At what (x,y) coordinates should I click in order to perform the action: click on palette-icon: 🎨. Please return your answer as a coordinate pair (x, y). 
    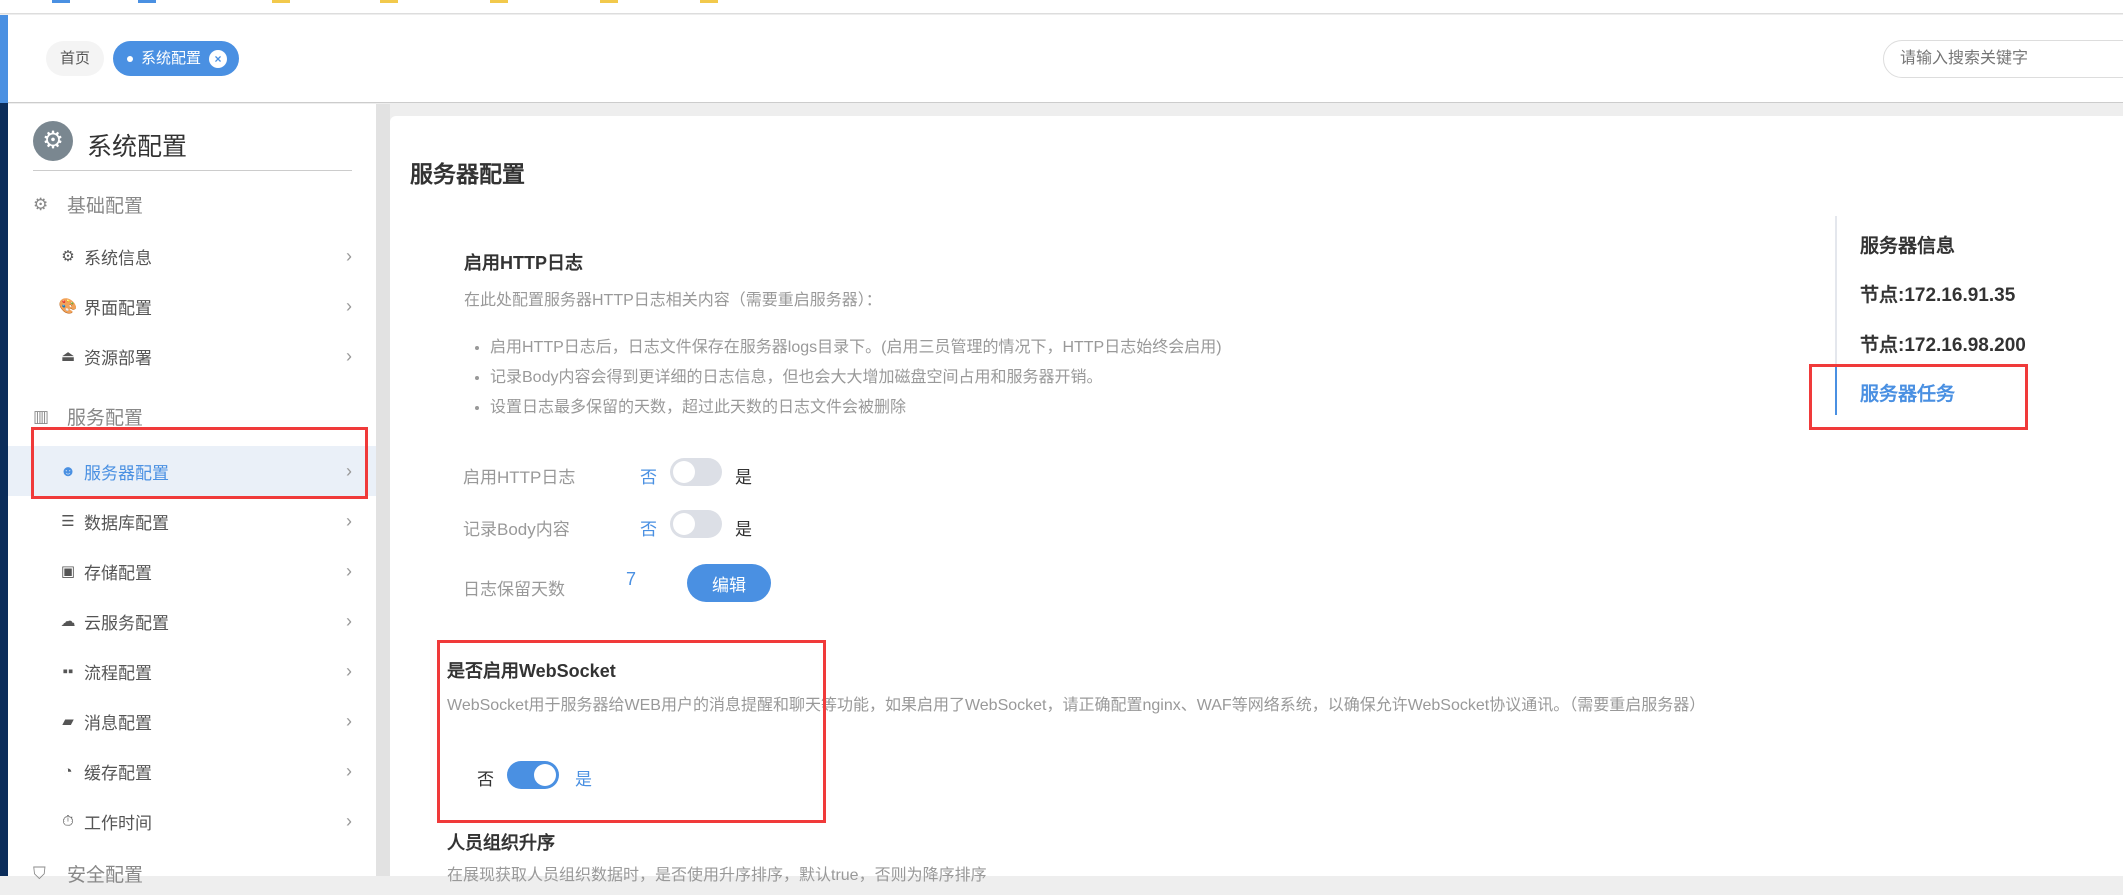
    Looking at the image, I should click on (68, 306).